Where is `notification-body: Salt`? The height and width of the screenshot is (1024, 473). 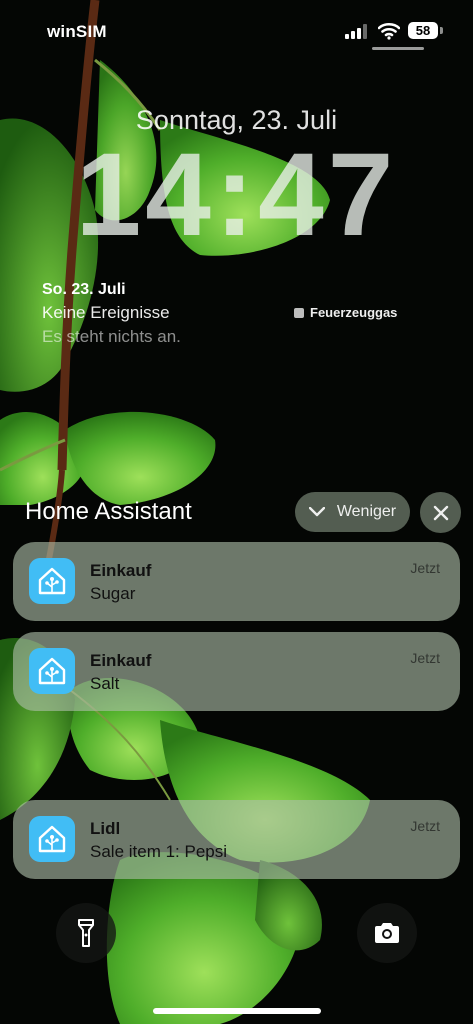 notification-body: Salt is located at coordinates (105, 683).